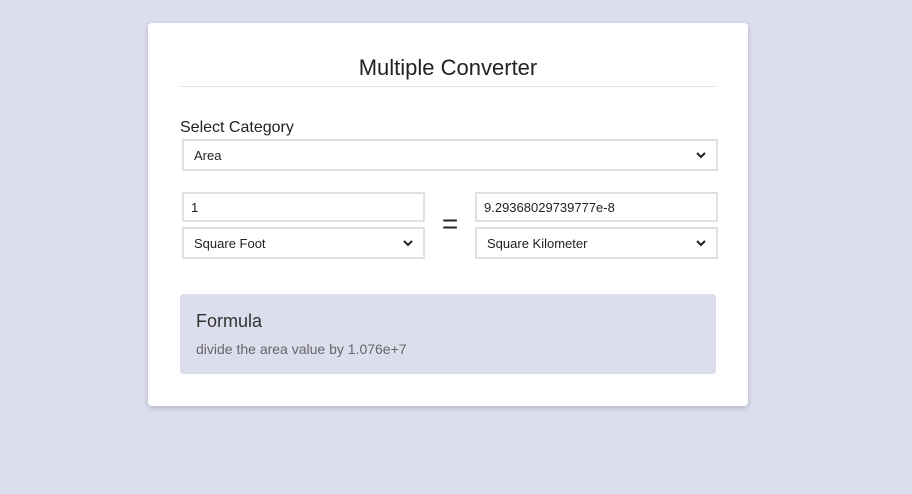  I want to click on from-unit-selected-value: Square Foot, so click(230, 243).